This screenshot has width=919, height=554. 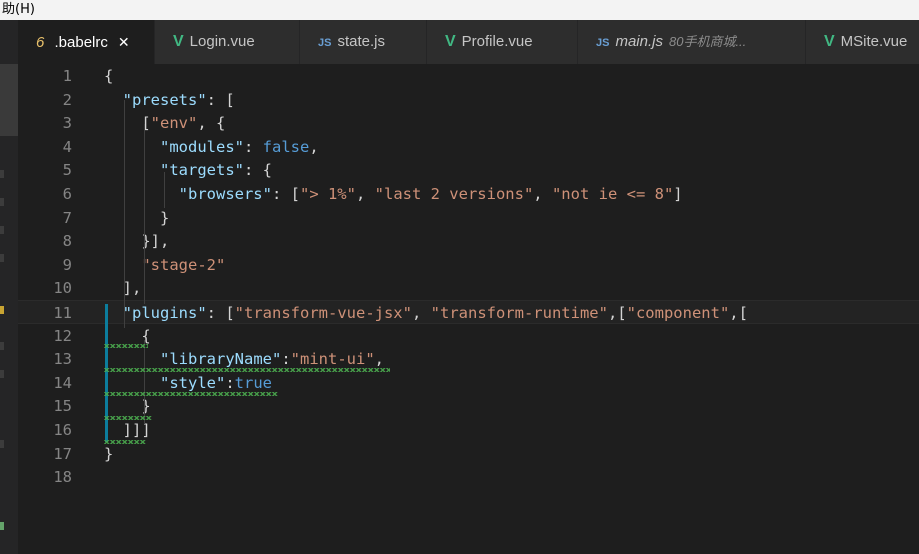 What do you see at coordinates (519, 313) in the screenshot?
I see `code-token: "transform-runtime"` at bounding box center [519, 313].